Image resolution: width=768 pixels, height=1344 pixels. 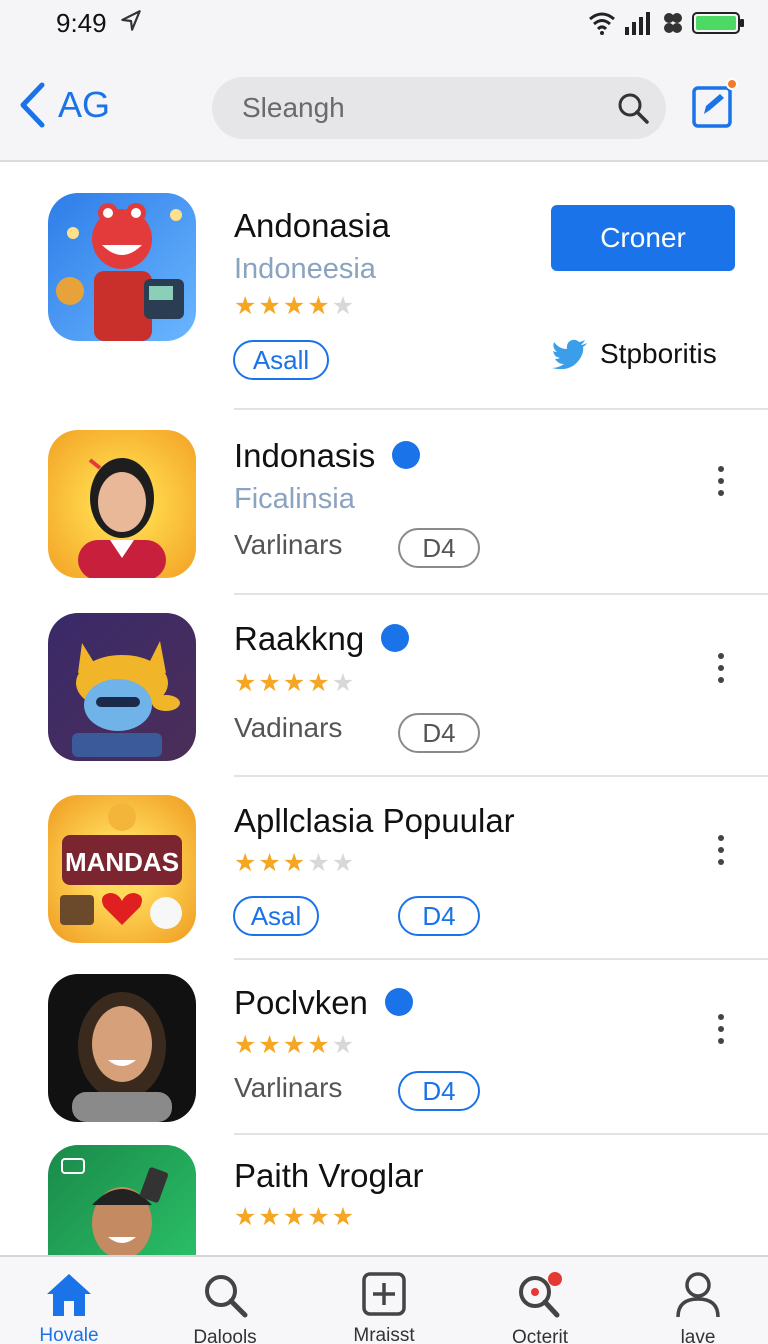 I want to click on social-label: Stpboritis, so click(x=658, y=353).